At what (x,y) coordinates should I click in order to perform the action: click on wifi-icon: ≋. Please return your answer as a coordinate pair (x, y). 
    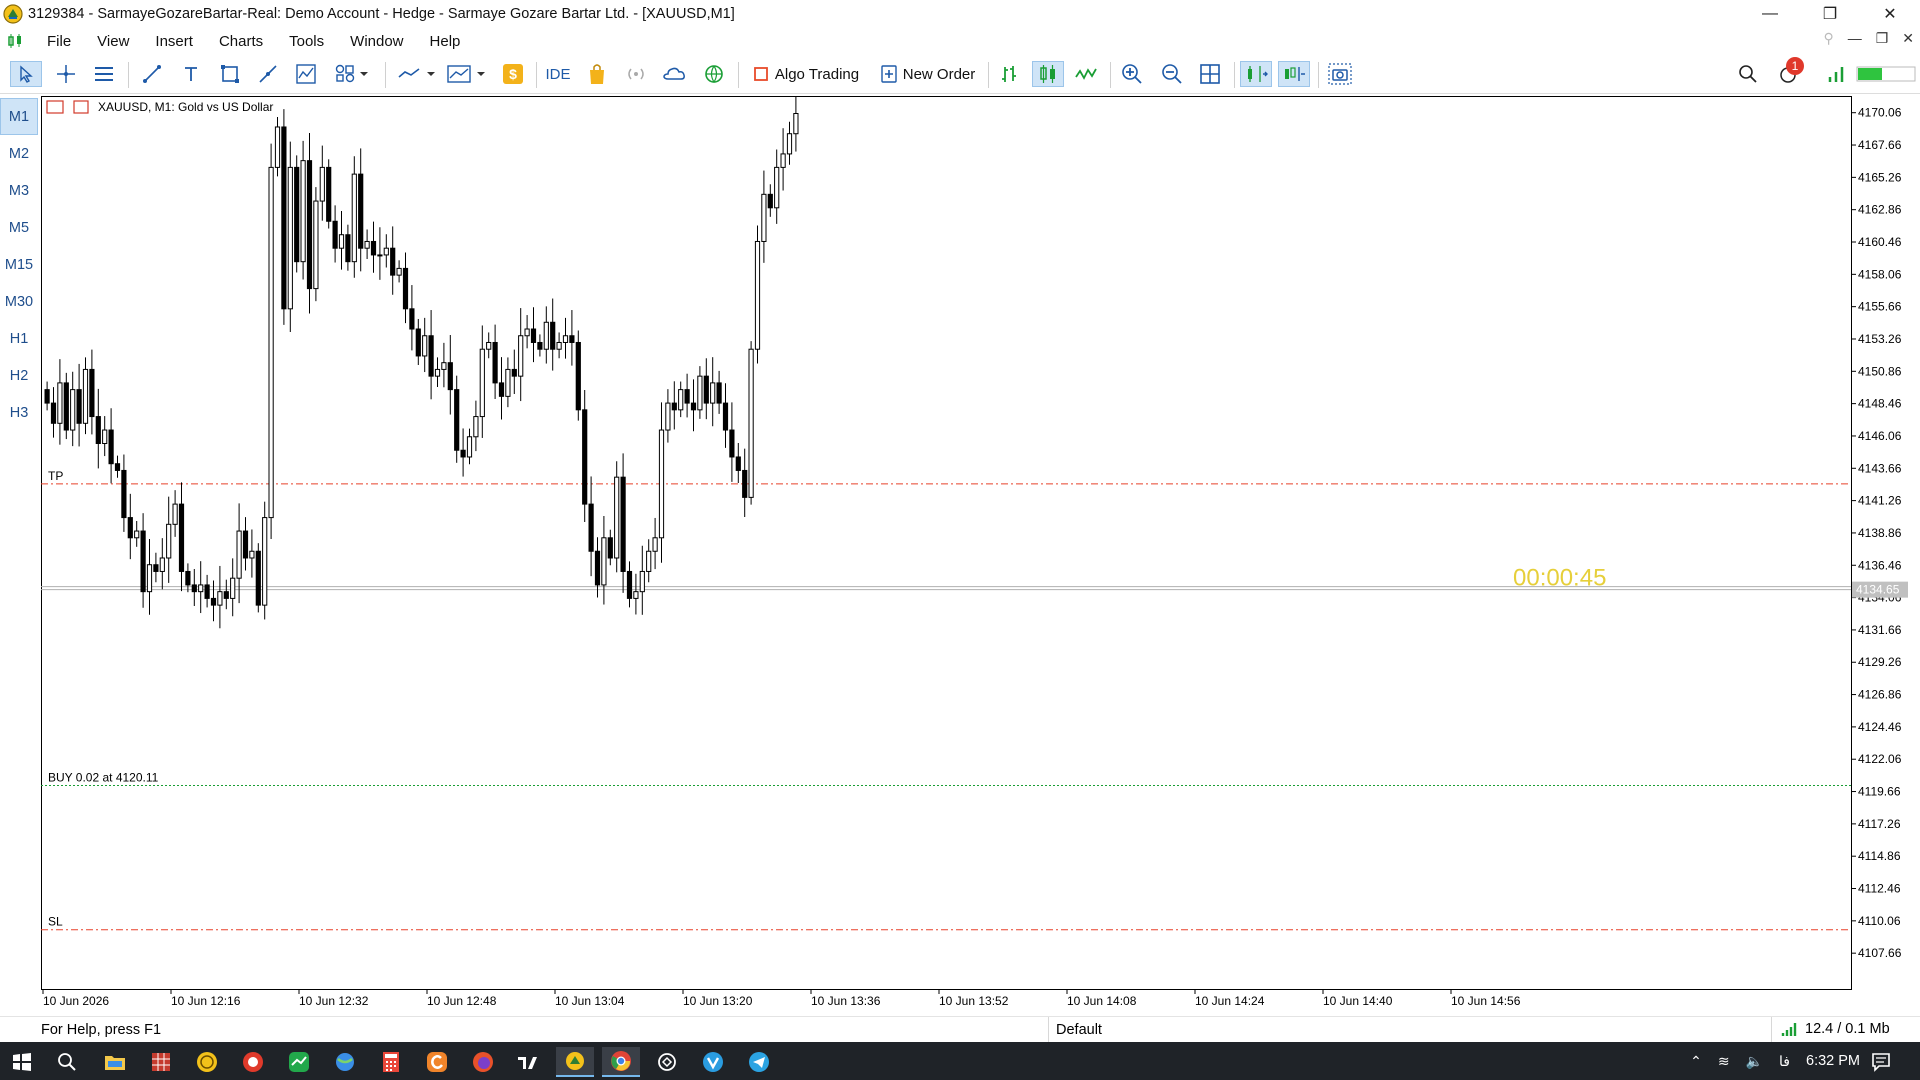
    Looking at the image, I should click on (1724, 1061).